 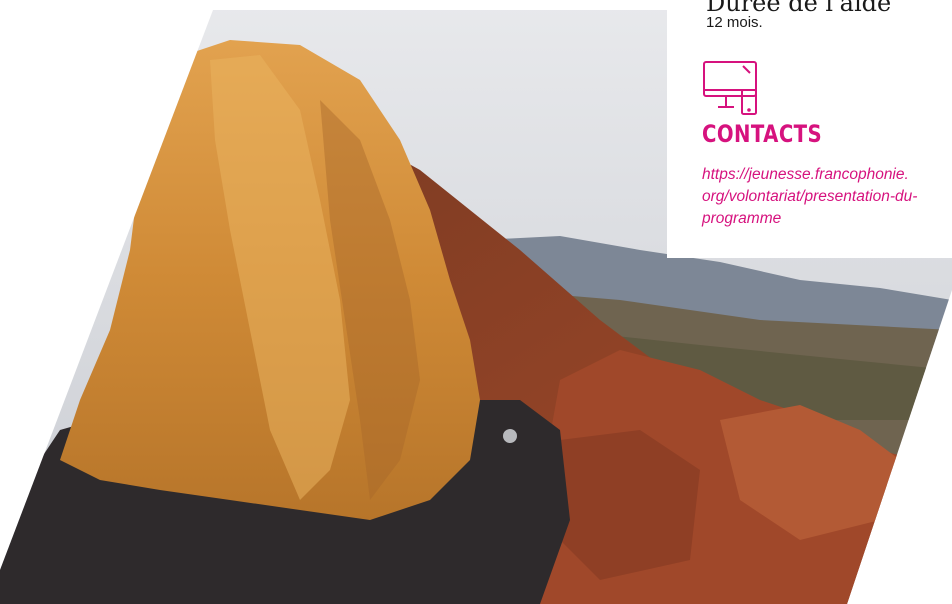 I want to click on contacts-link-line: https://jeunesse.francophonie., so click(x=827, y=175).